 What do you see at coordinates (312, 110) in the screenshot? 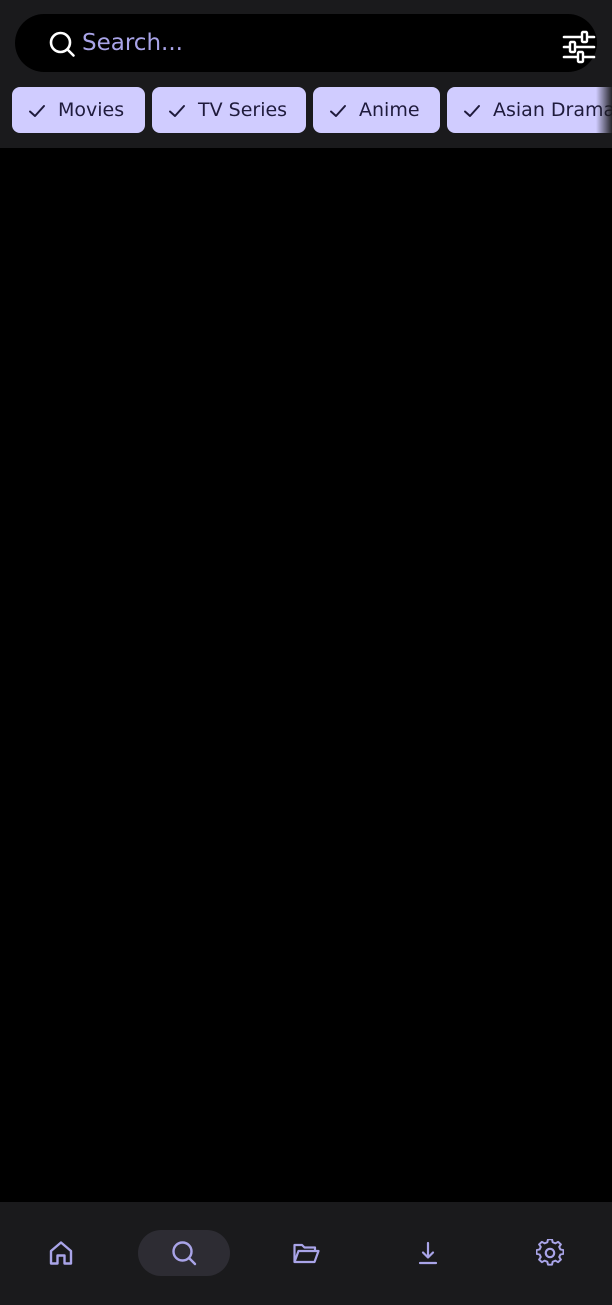
I see `filter-chips: Movies TV Series Anime Asian Drama` at bounding box center [312, 110].